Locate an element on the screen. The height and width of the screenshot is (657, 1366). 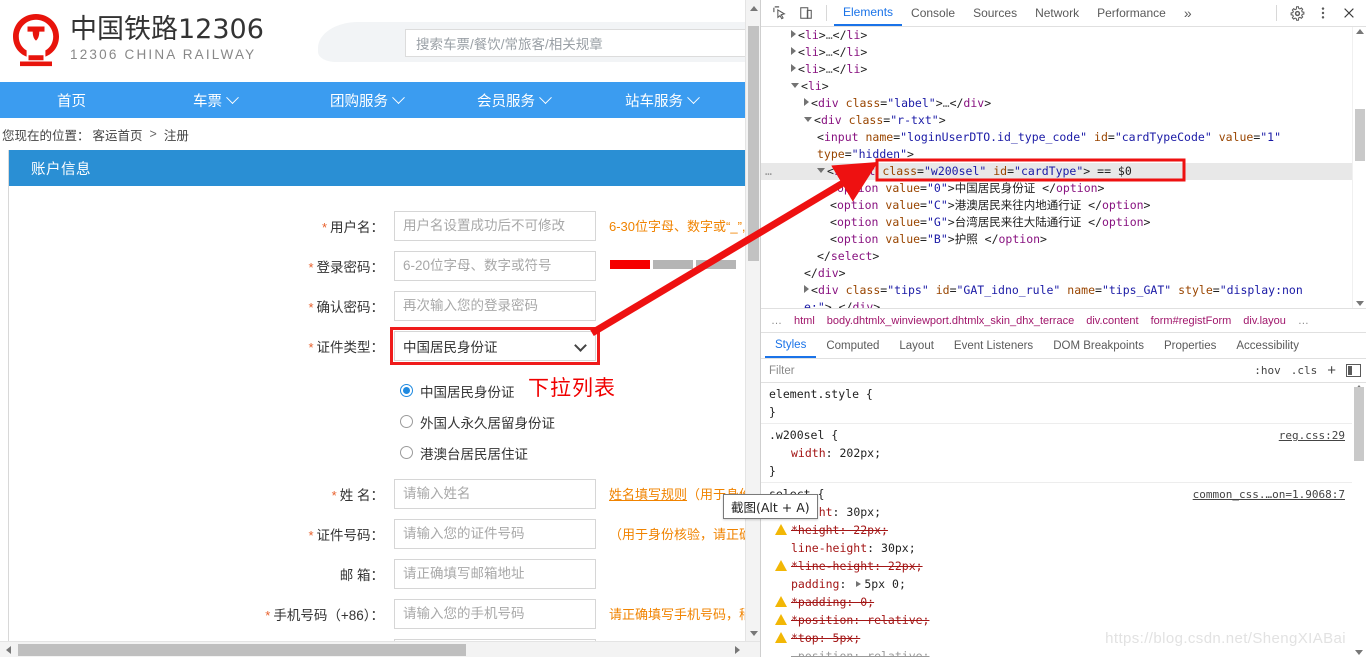
css-declaration: padding: 5px 0; is located at coordinates (1067, 584).